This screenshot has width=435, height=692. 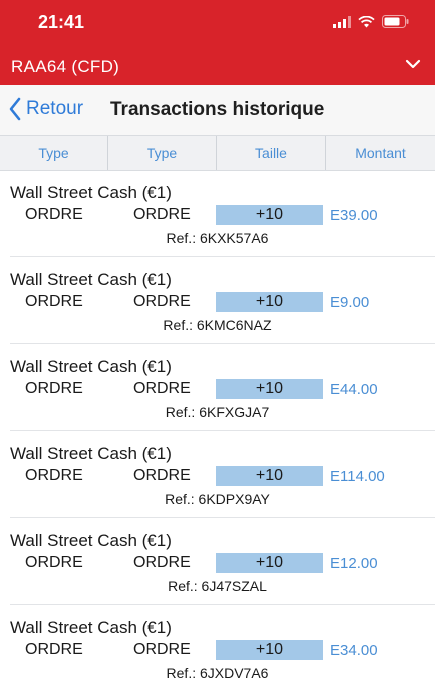 What do you see at coordinates (15, 109) in the screenshot?
I see `chevron-left-icon` at bounding box center [15, 109].